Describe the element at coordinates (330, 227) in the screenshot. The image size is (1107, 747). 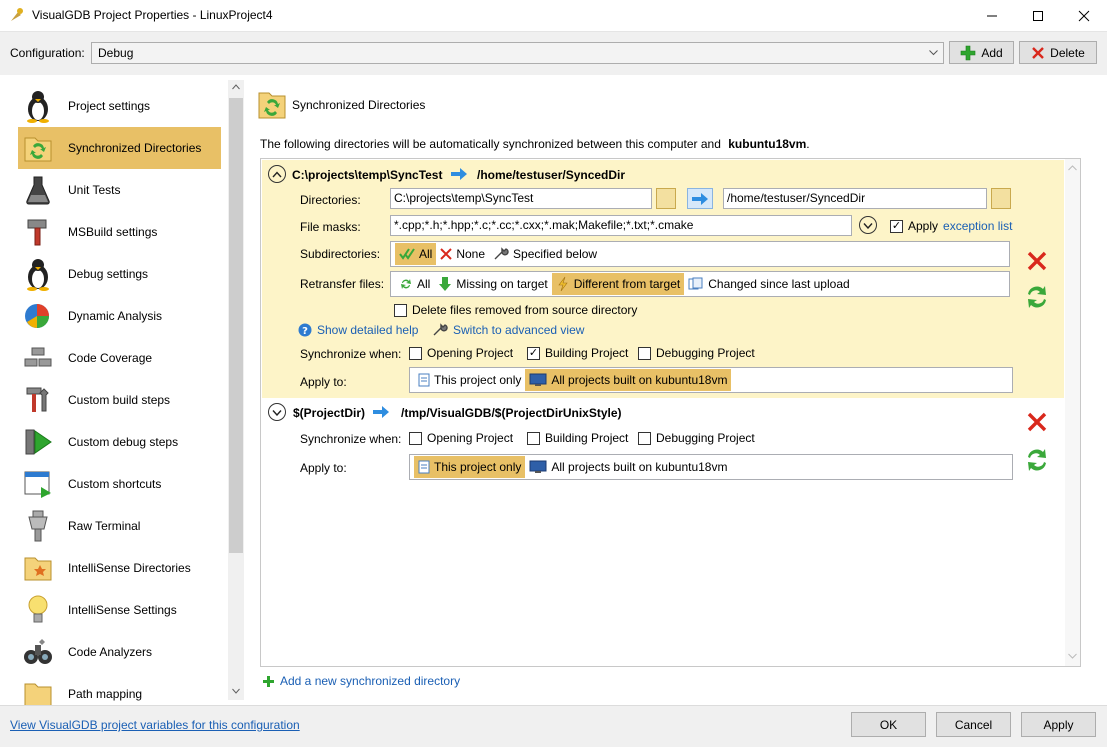
I see `file-masks-label: File masks:` at that location.